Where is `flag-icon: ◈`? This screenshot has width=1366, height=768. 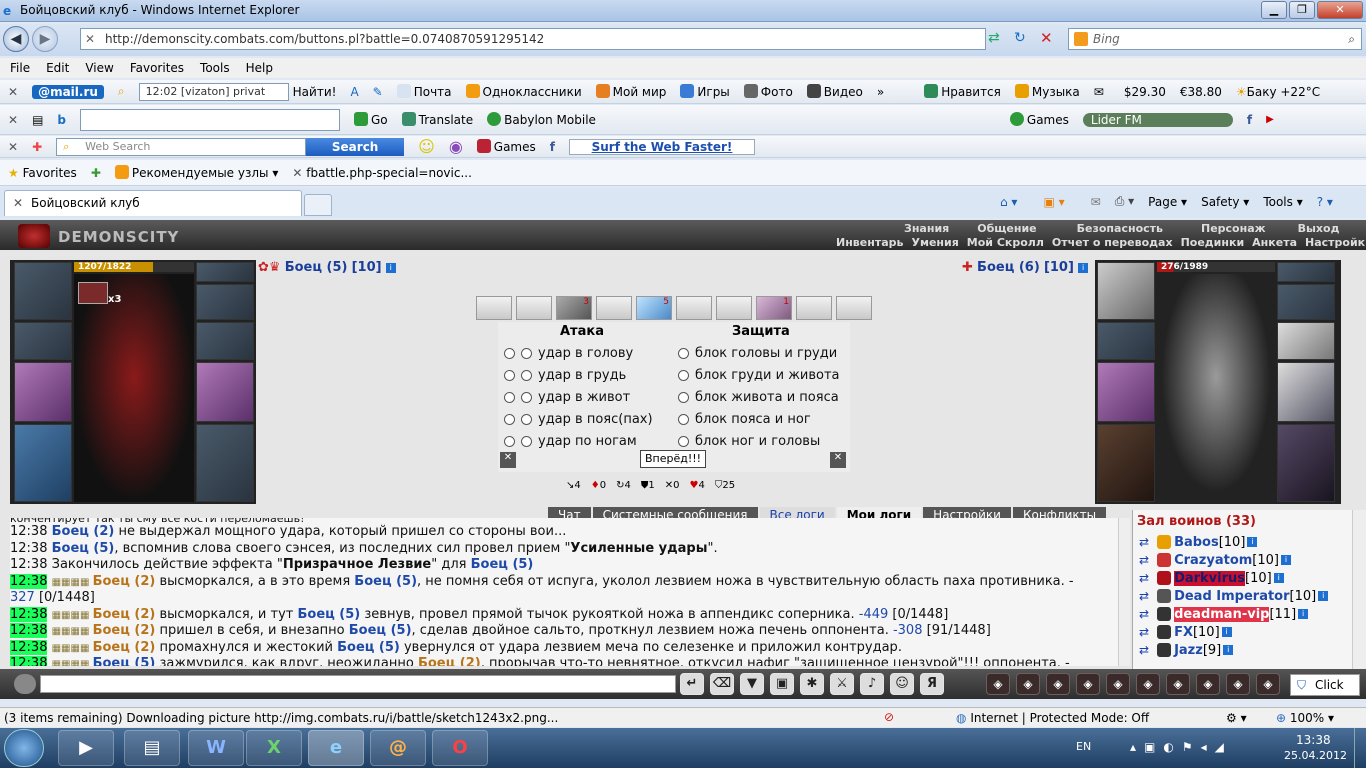
flag-icon: ◈ is located at coordinates (1238, 684).